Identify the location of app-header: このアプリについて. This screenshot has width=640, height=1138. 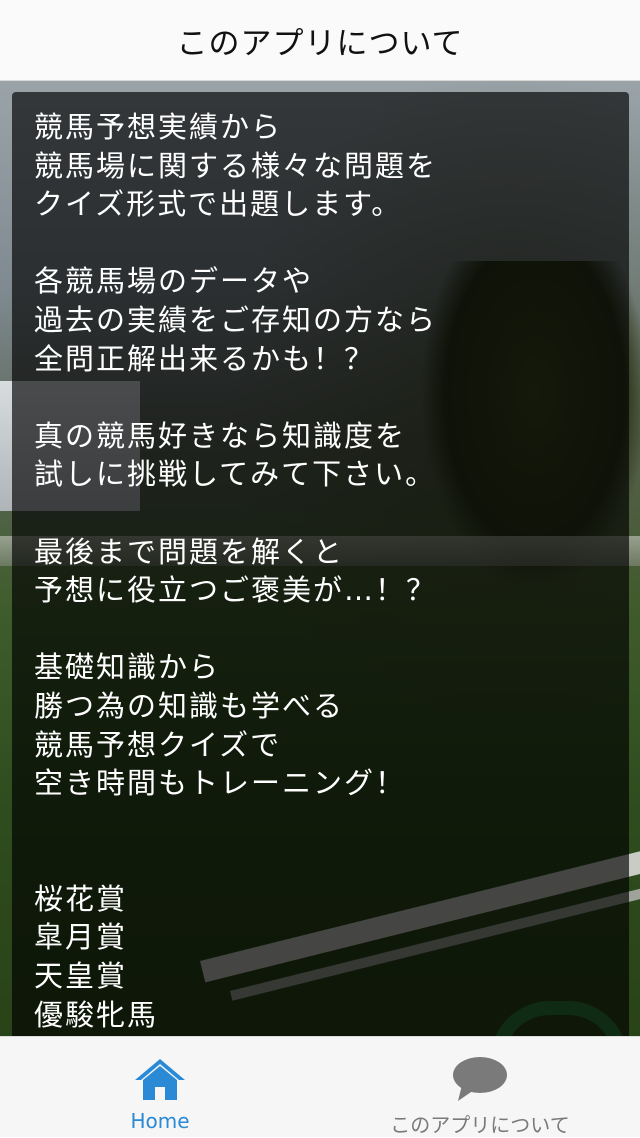
(320, 40).